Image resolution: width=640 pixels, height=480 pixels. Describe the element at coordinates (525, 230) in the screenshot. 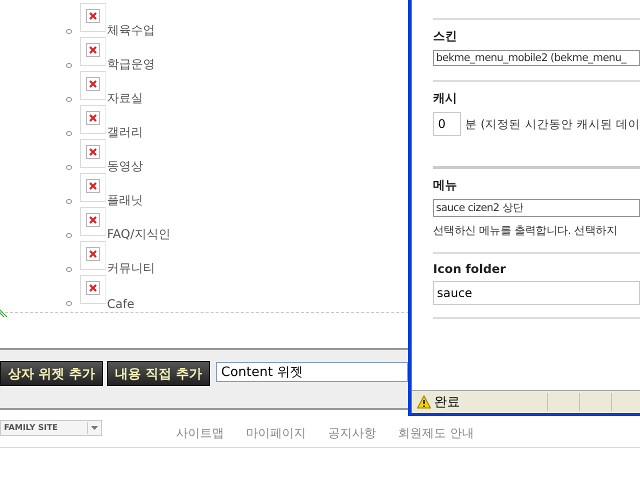

I see `field-description: 선택하신 메뉴를 출력합니다. 선택하지` at that location.